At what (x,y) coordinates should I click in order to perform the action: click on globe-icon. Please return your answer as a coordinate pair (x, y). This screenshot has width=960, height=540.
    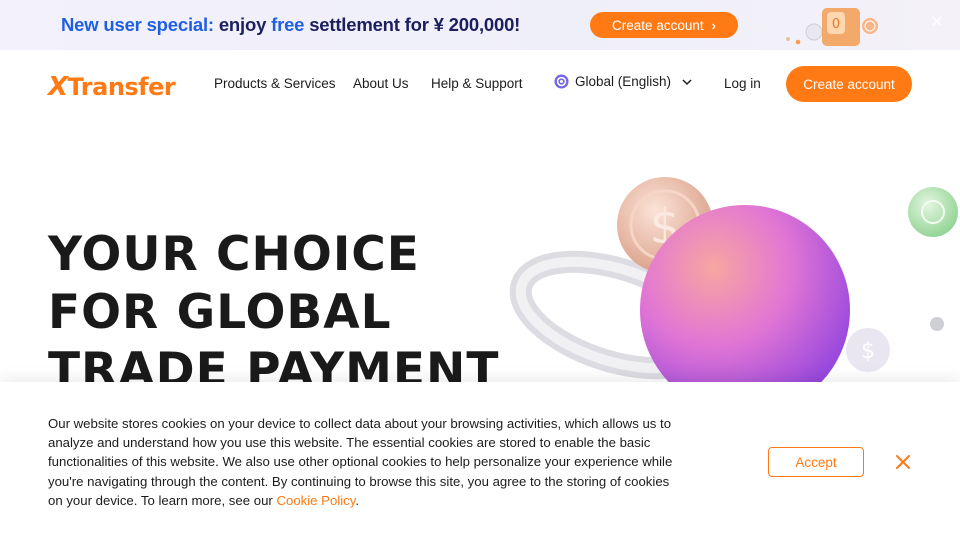
    Looking at the image, I should click on (561, 81).